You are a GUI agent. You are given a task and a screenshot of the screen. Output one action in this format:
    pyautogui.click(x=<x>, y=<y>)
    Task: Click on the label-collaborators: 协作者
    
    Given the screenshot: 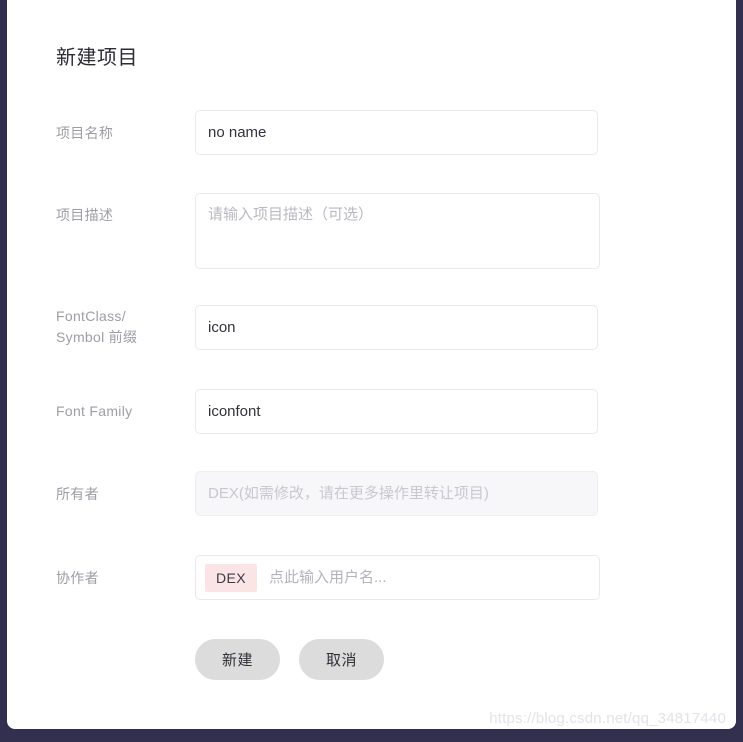 What is the action you would take?
    pyautogui.click(x=77, y=578)
    